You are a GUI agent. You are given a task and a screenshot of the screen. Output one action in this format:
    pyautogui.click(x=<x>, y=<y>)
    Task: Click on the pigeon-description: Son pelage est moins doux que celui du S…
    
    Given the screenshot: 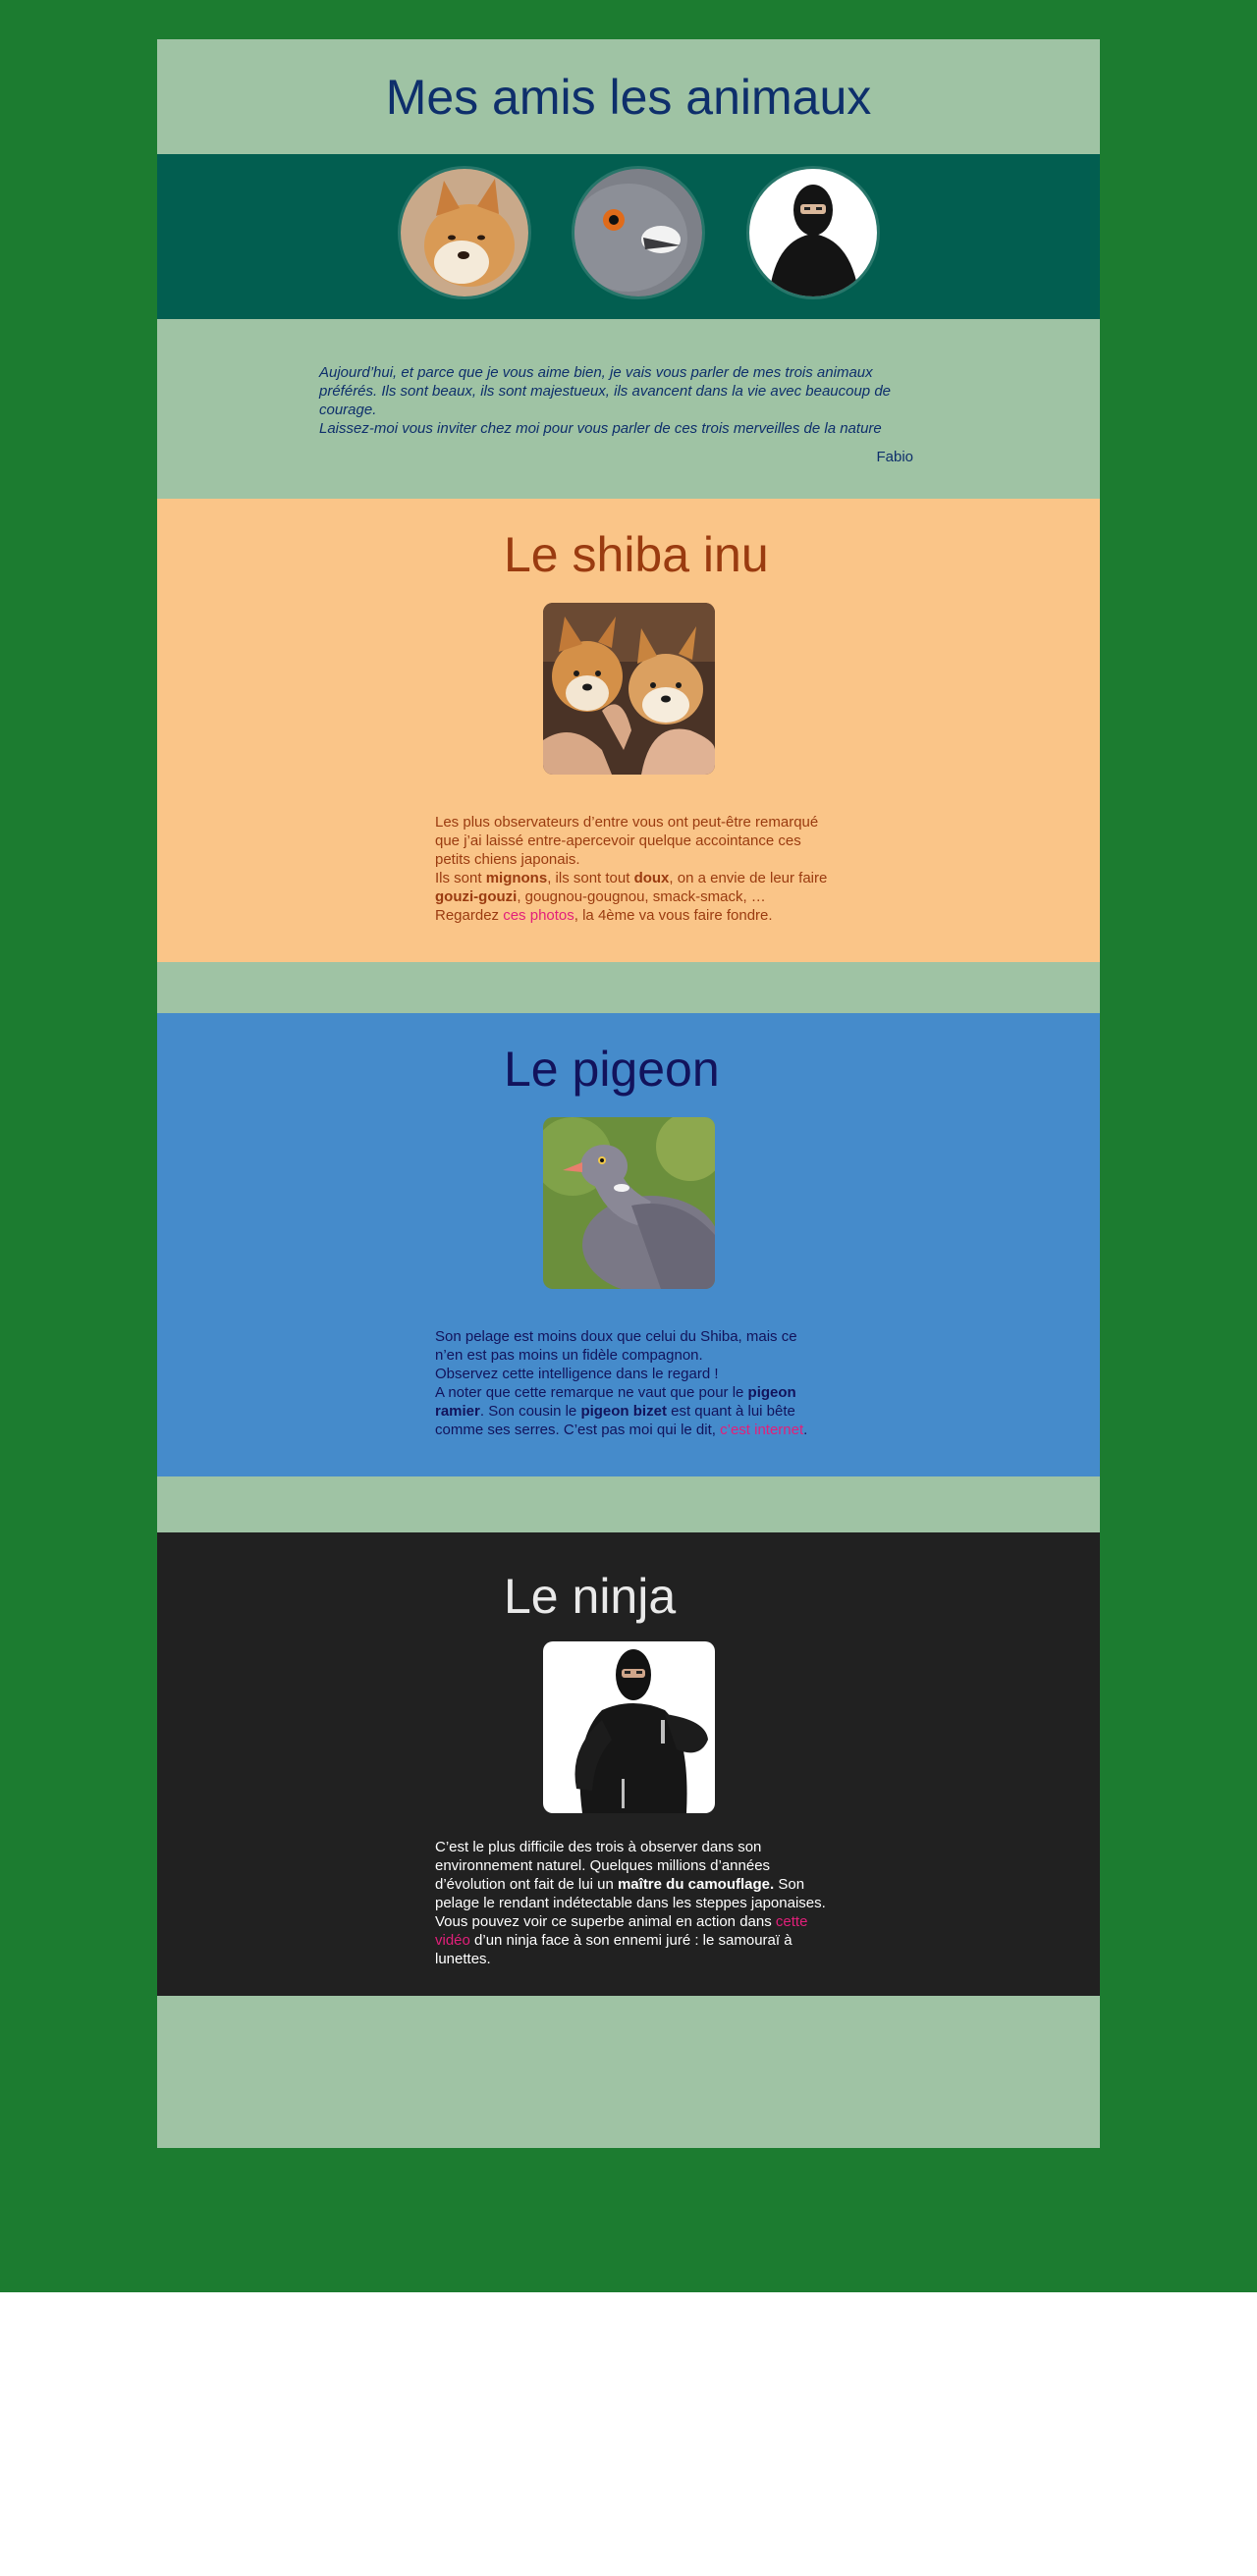 What is the action you would take?
    pyautogui.click(x=631, y=1383)
    